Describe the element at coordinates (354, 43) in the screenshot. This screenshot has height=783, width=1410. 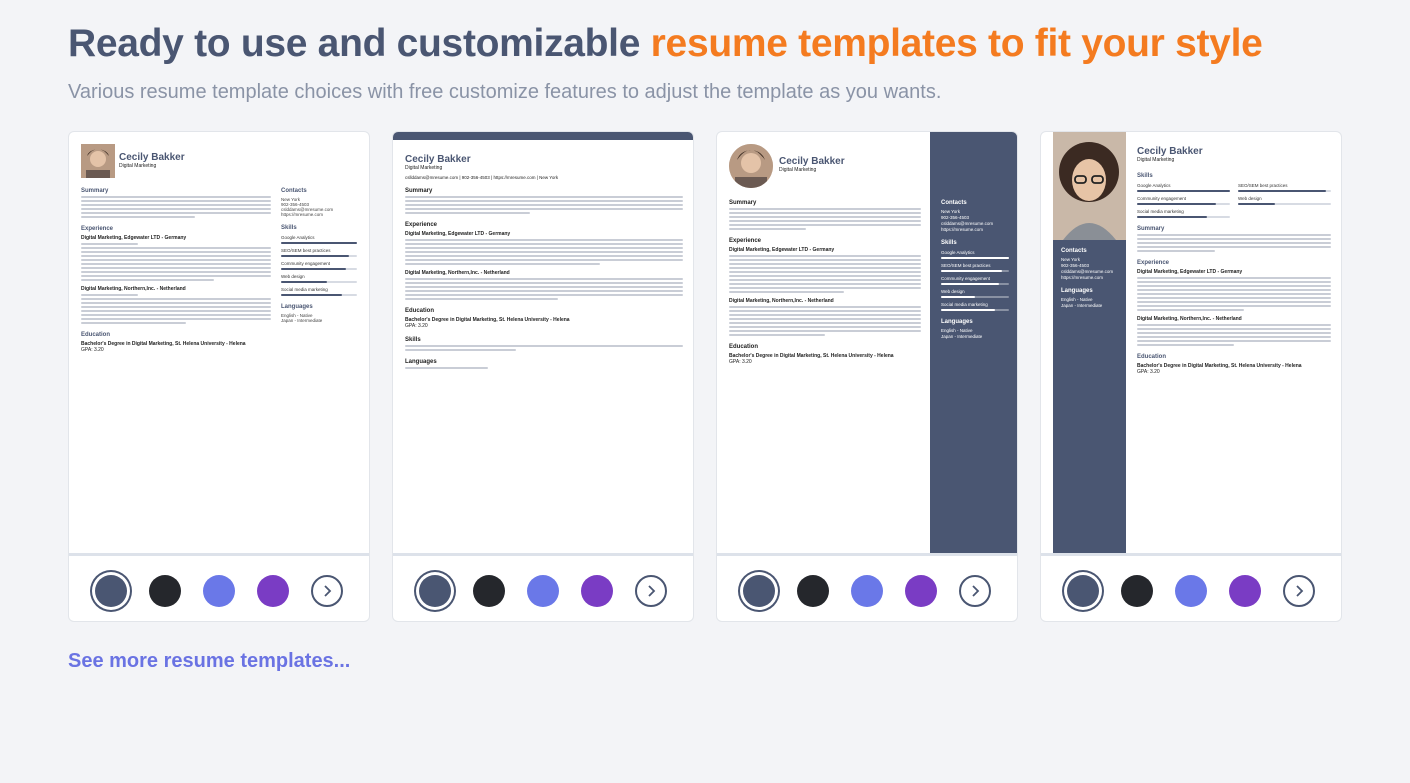
I see `title-part-1: Ready to use and customizable` at that location.